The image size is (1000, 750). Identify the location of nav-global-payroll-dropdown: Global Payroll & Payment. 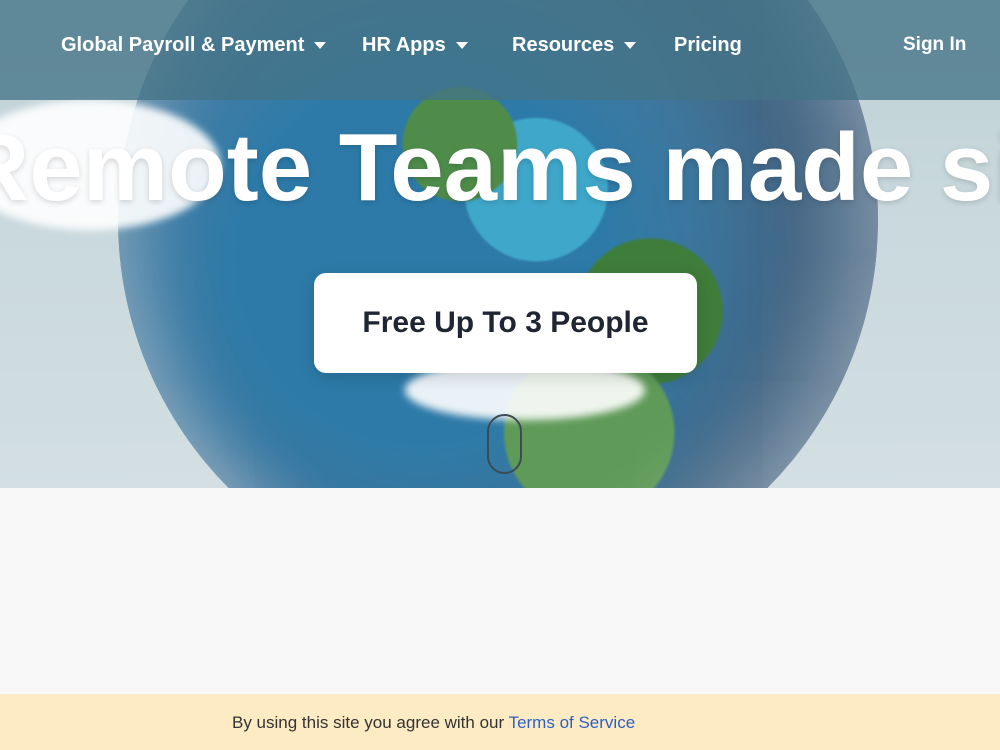
(194, 45).